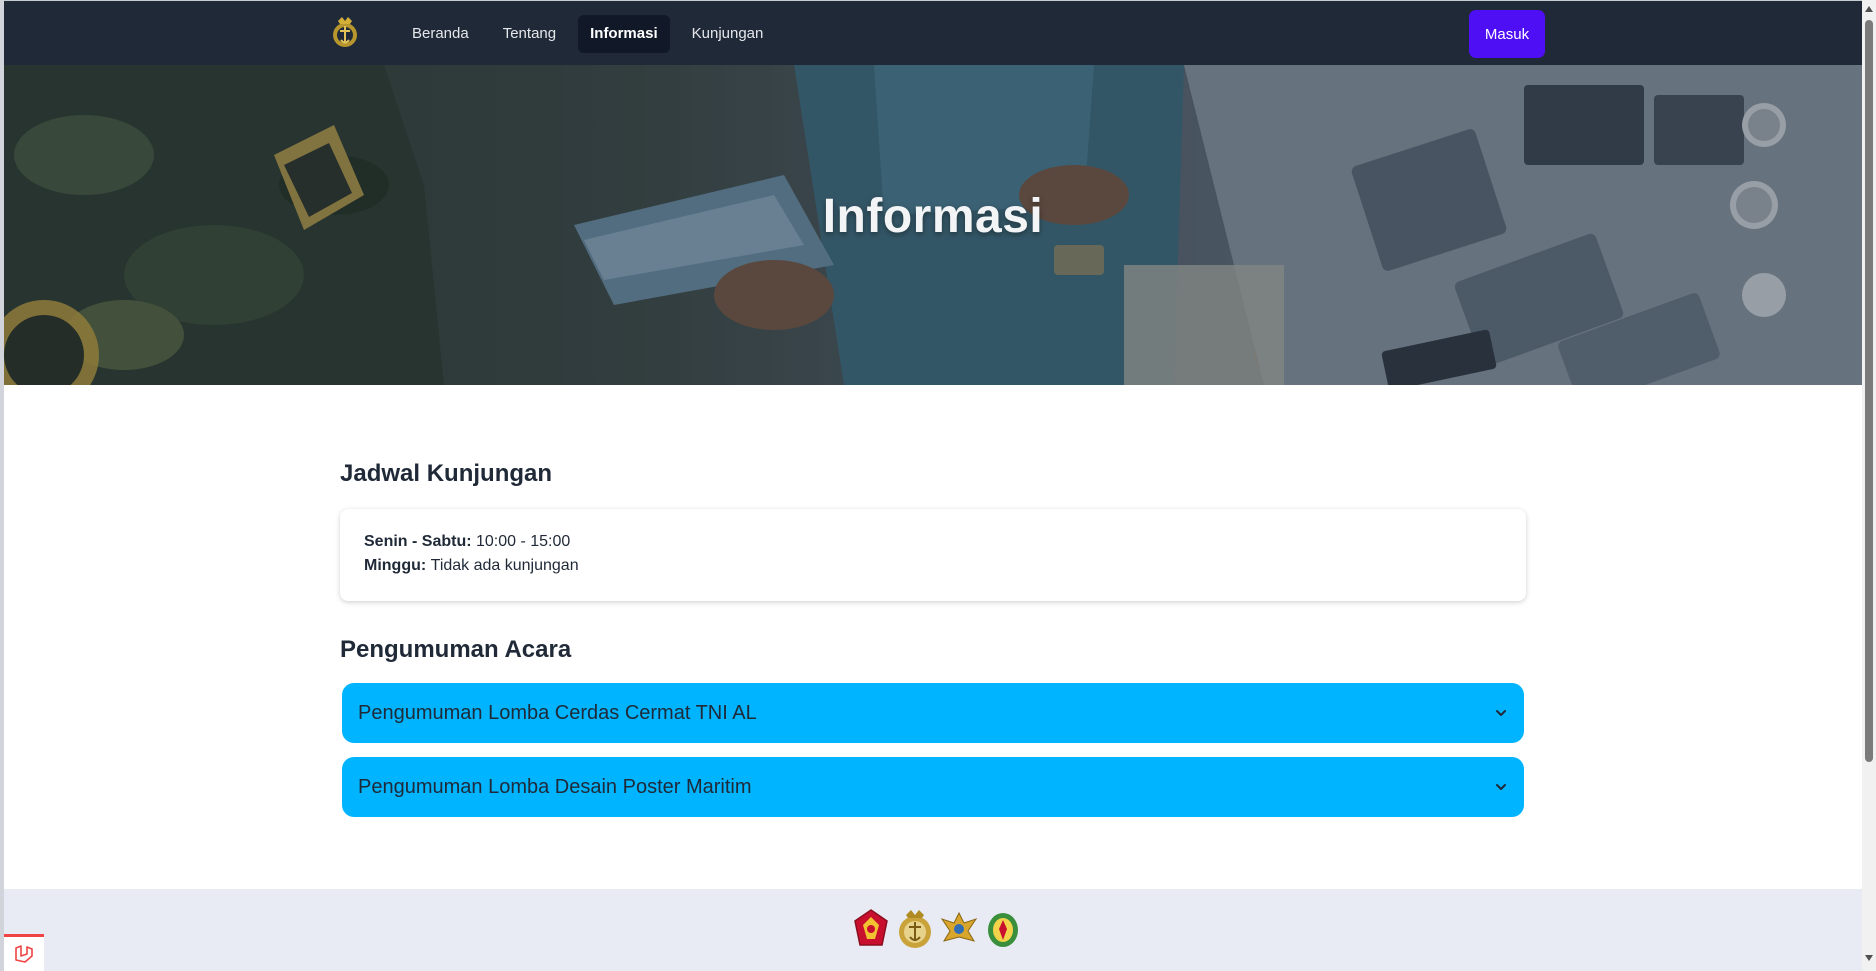 This screenshot has height=971, width=1876. What do you see at coordinates (937, 929) in the screenshot?
I see `footer-emblems` at bounding box center [937, 929].